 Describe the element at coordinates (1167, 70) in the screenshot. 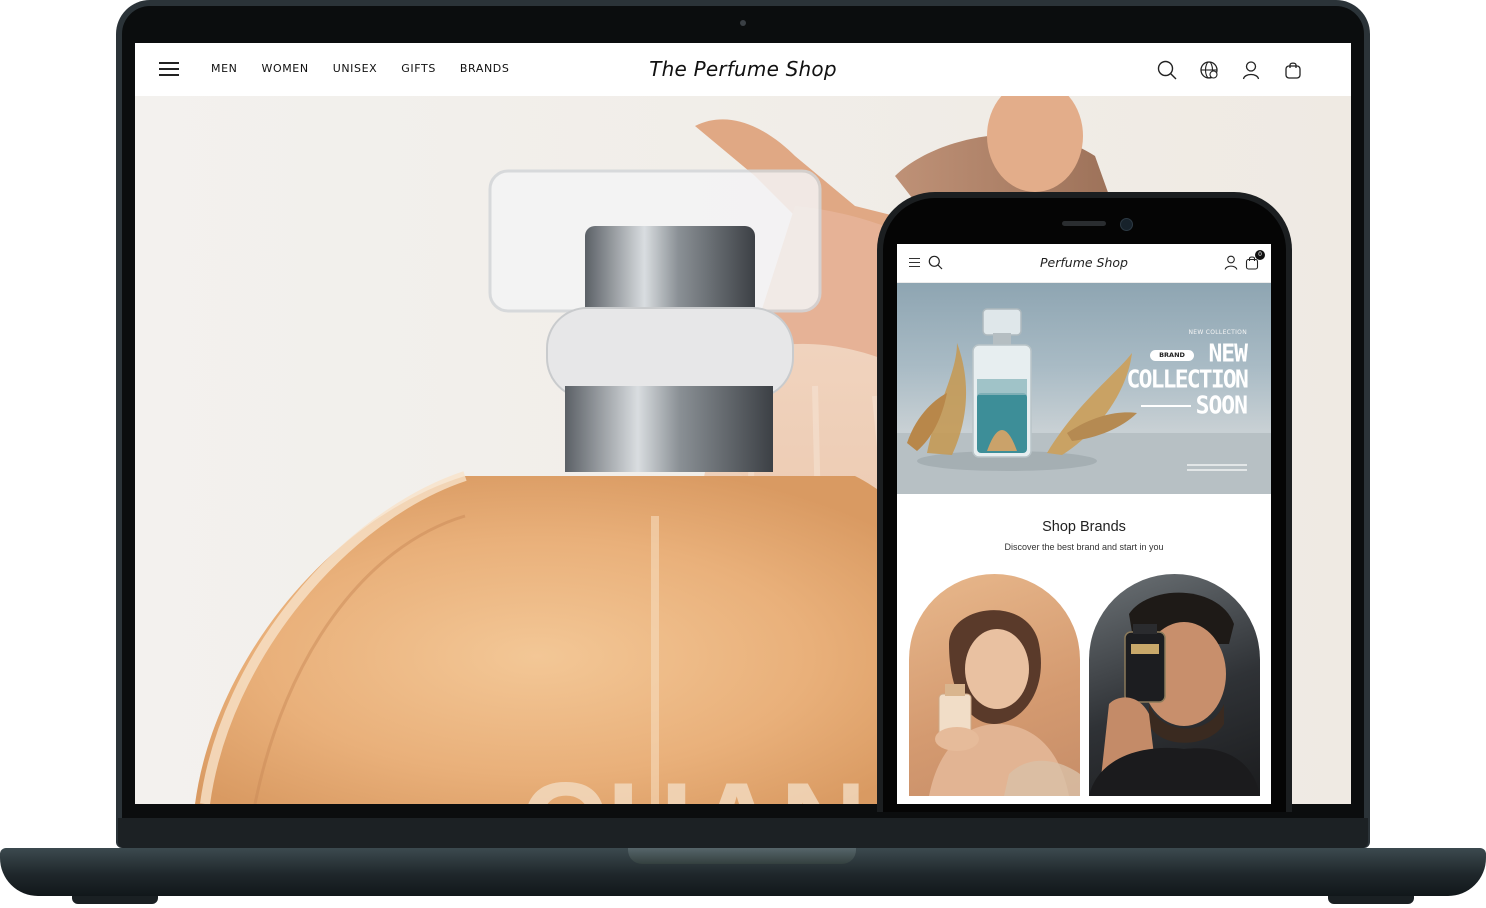

I see `search-icon` at that location.